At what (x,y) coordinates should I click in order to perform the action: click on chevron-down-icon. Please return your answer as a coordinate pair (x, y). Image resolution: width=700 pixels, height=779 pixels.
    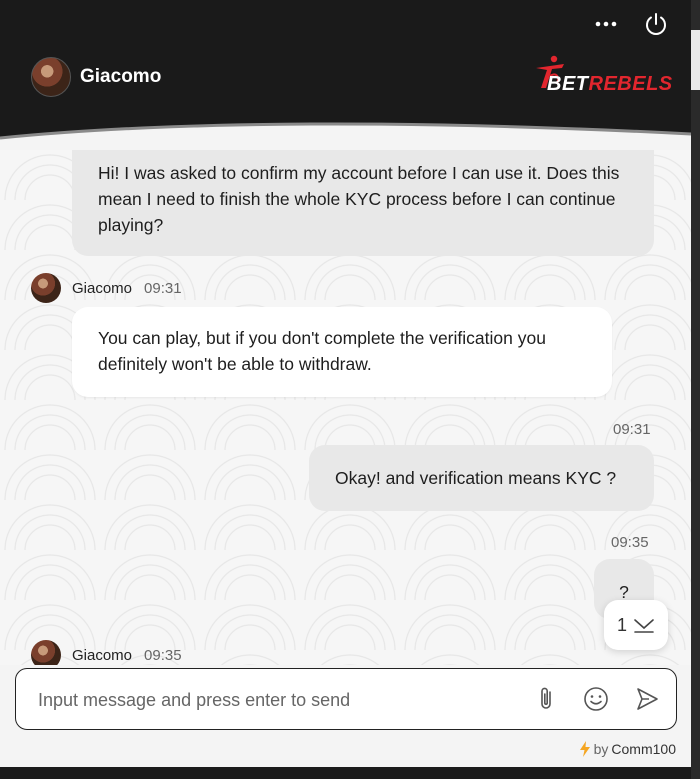
    Looking at the image, I should click on (644, 626).